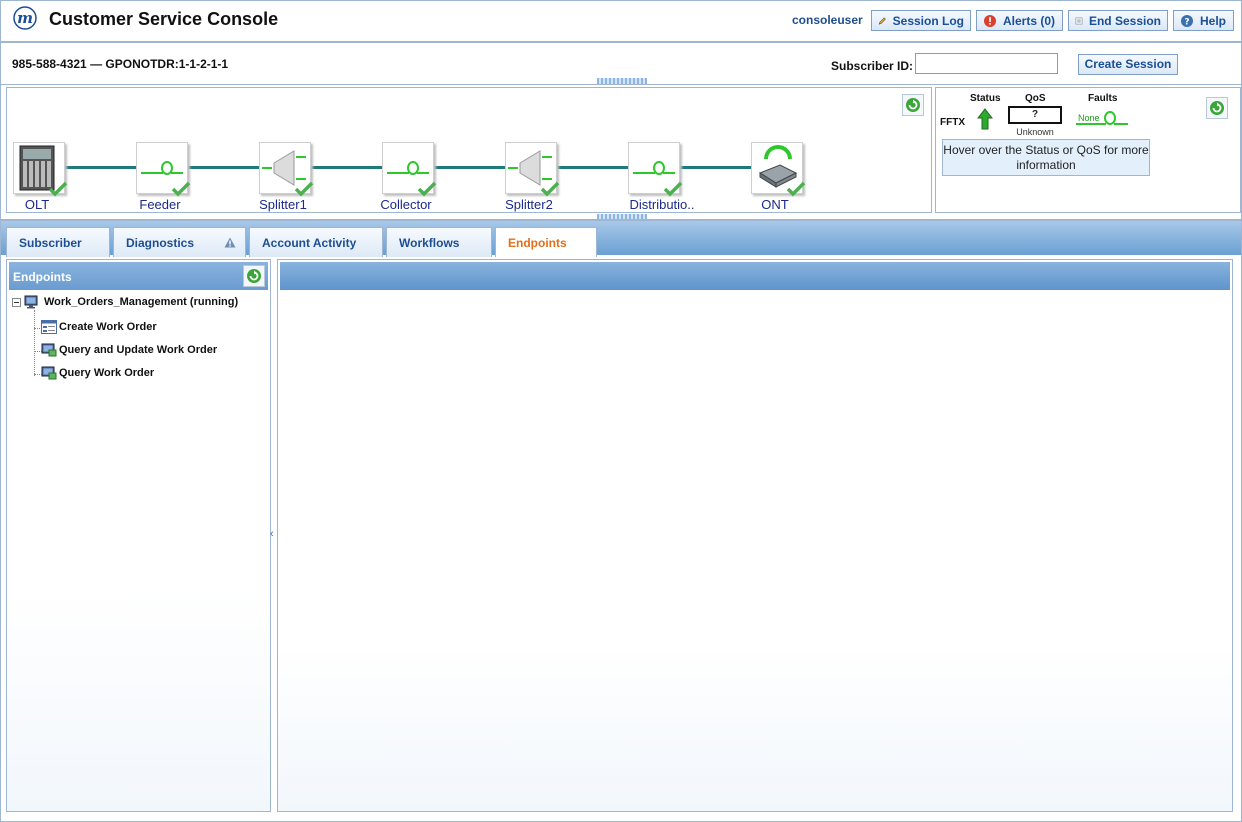 The height and width of the screenshot is (822, 1242). Describe the element at coordinates (160, 243) in the screenshot. I see `tab-diagnostics-label: Diagnostics` at that location.